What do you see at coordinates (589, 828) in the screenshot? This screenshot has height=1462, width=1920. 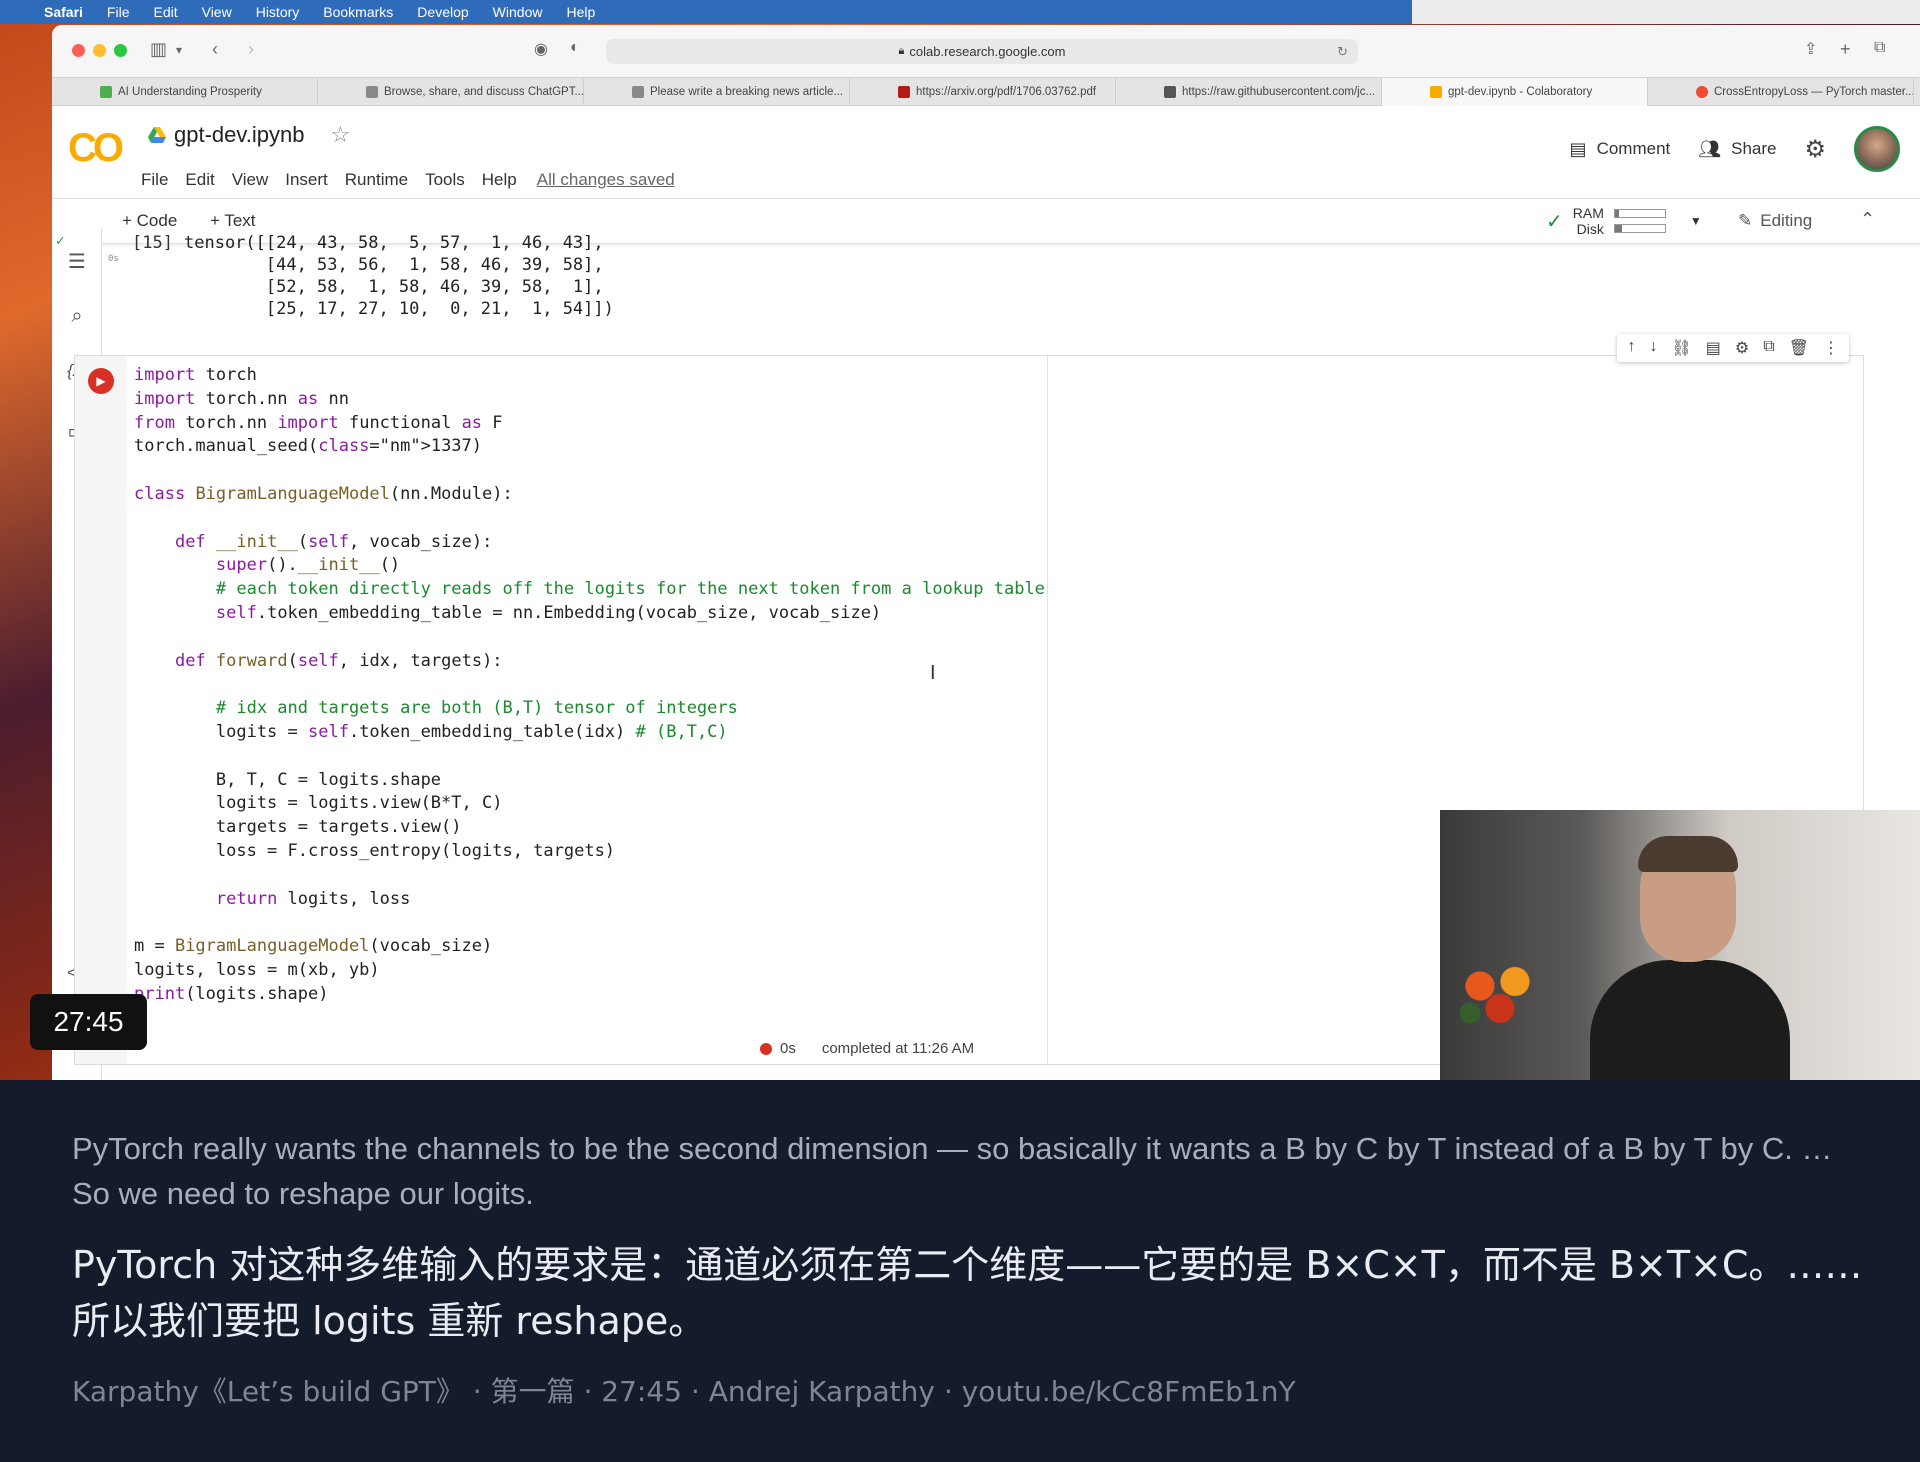 I see `code-line: targets = targets.view()` at bounding box center [589, 828].